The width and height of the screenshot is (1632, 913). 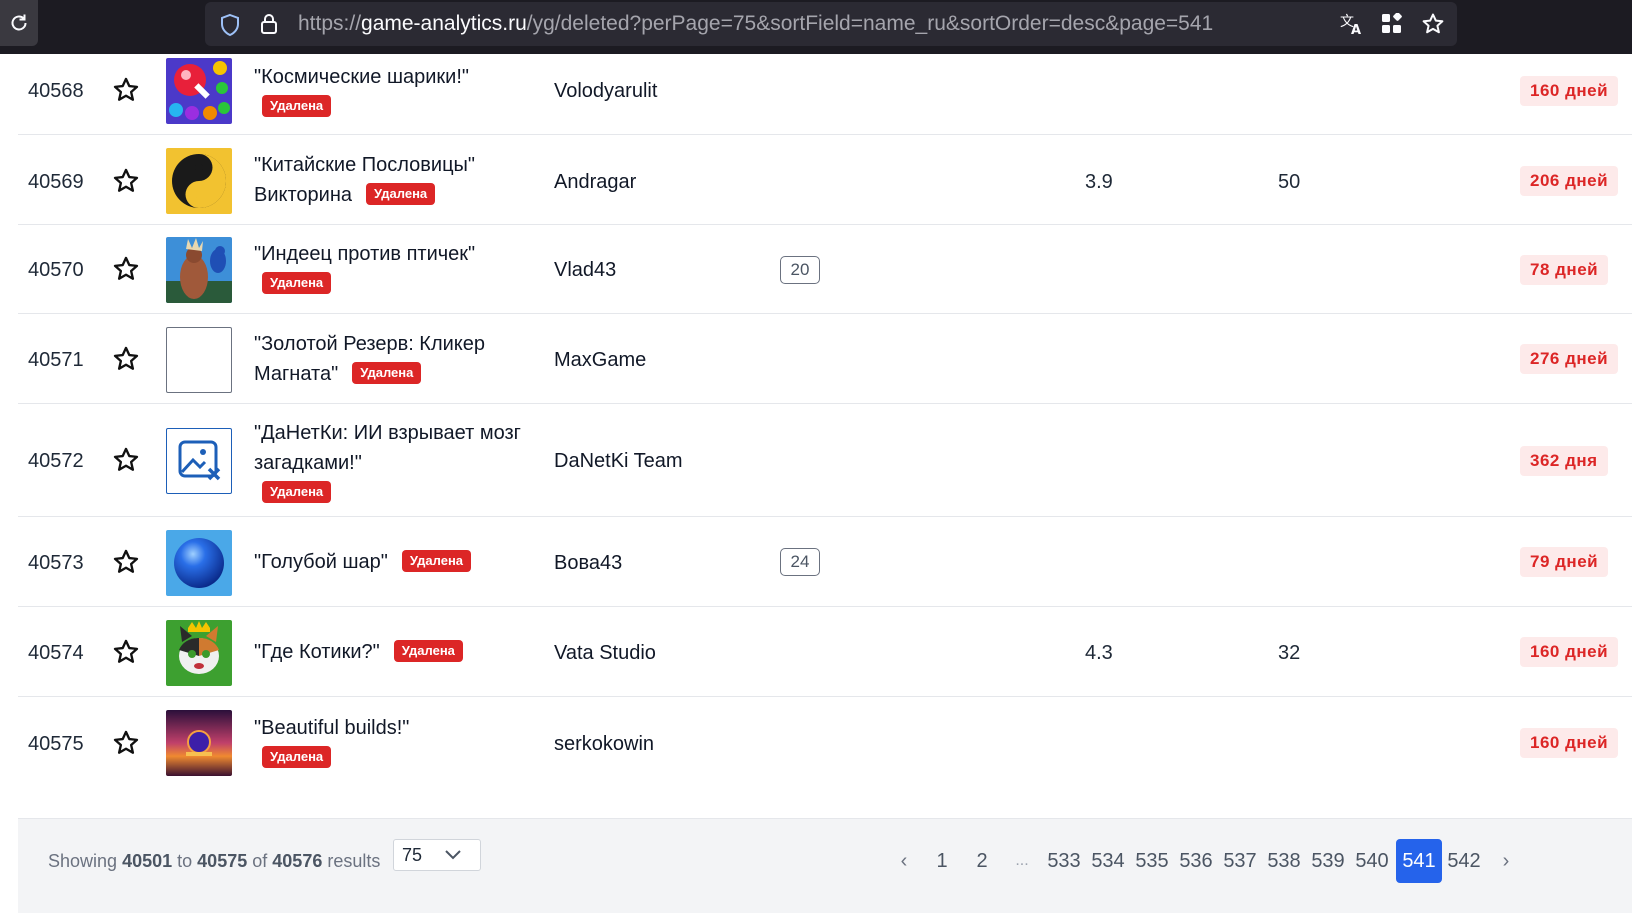 I want to click on reload-button, so click(x=19, y=23).